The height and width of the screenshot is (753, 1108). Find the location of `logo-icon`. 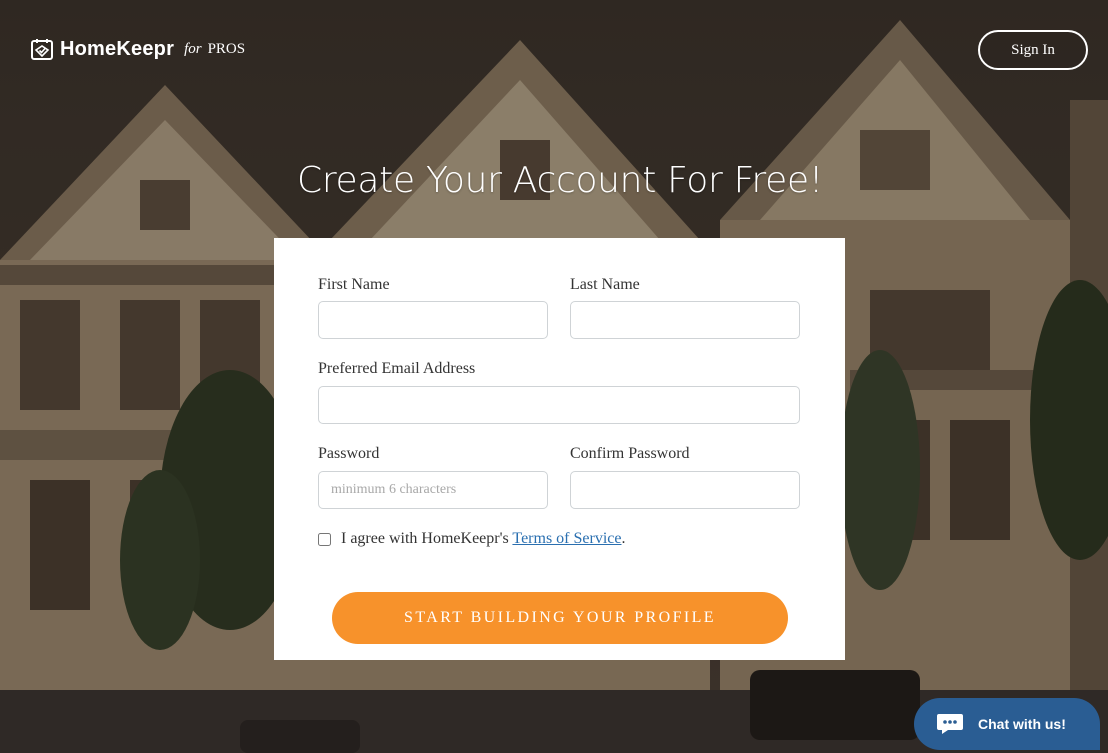

logo-icon is located at coordinates (42, 49).